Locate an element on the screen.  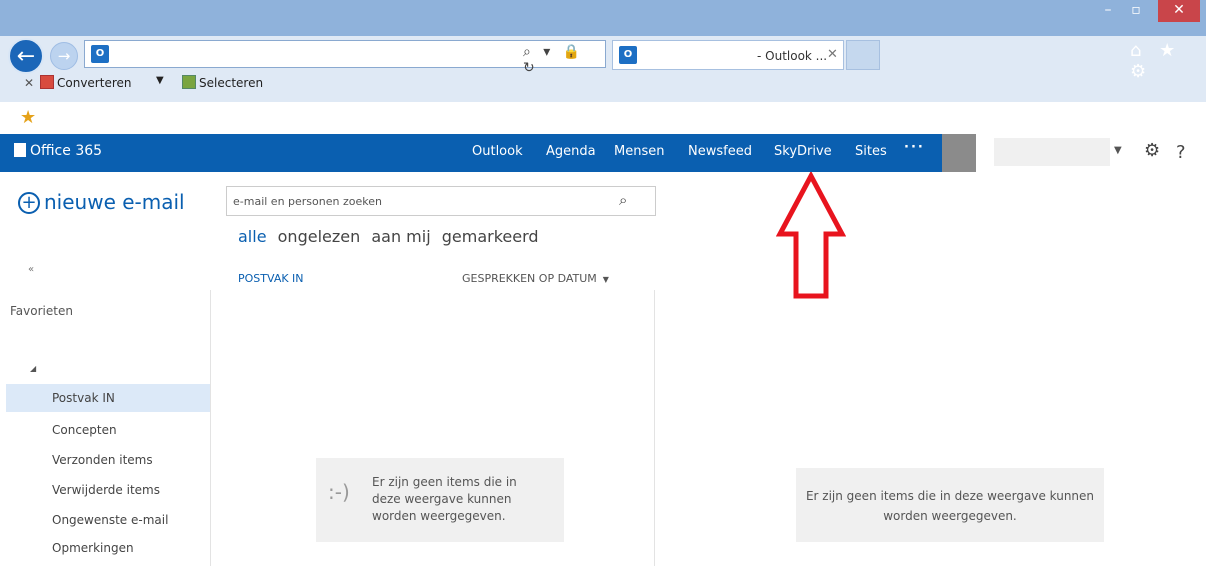
filter-to-me: aan mij is located at coordinates (400, 236).